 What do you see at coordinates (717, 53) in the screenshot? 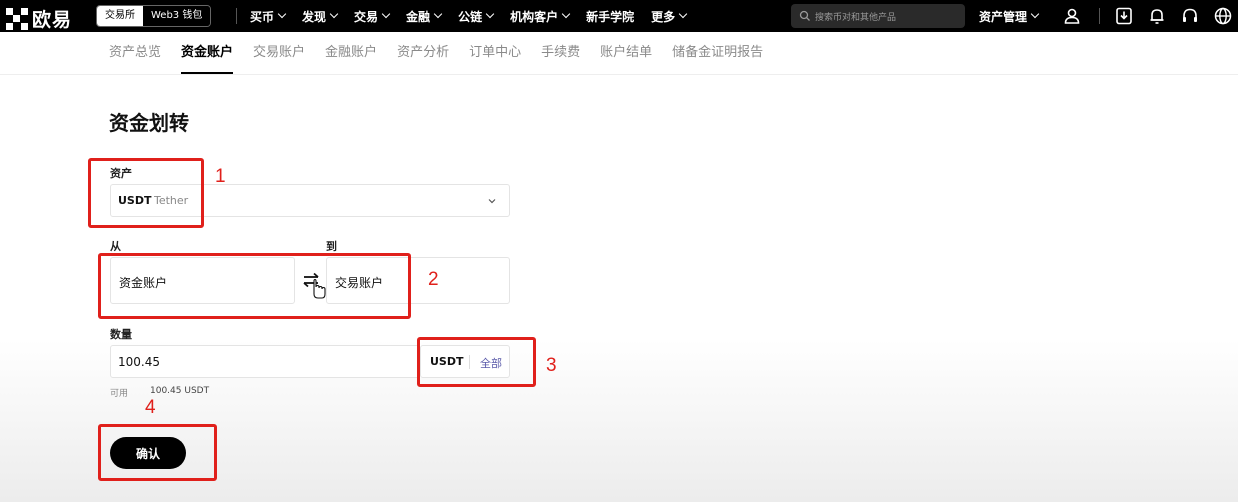
I see `tab-proof-of-reserves: 储备金证明报告` at bounding box center [717, 53].